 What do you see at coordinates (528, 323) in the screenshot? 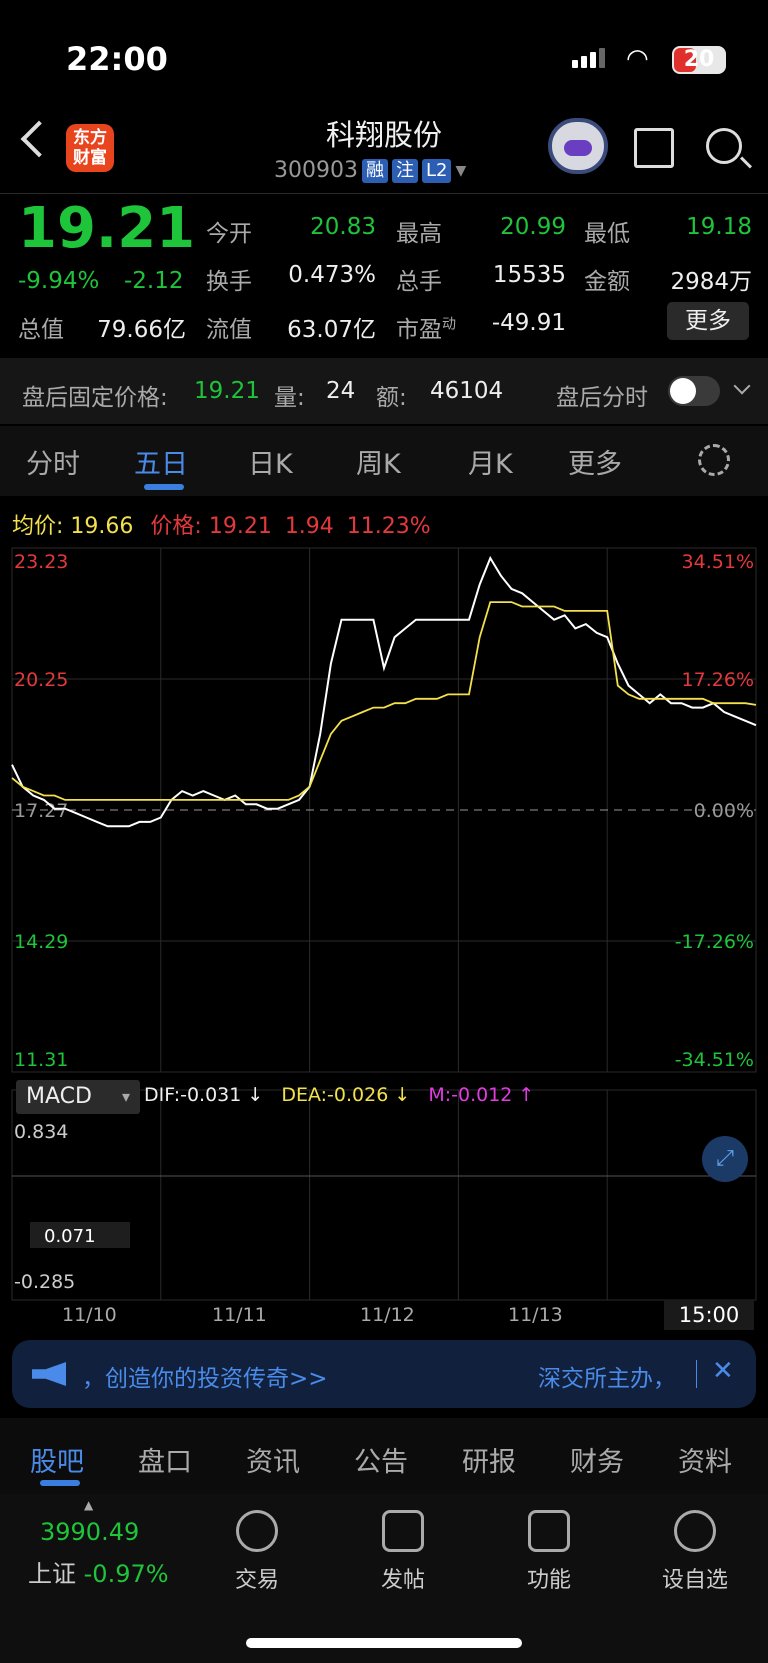
I see `pe-value: -49.91` at bounding box center [528, 323].